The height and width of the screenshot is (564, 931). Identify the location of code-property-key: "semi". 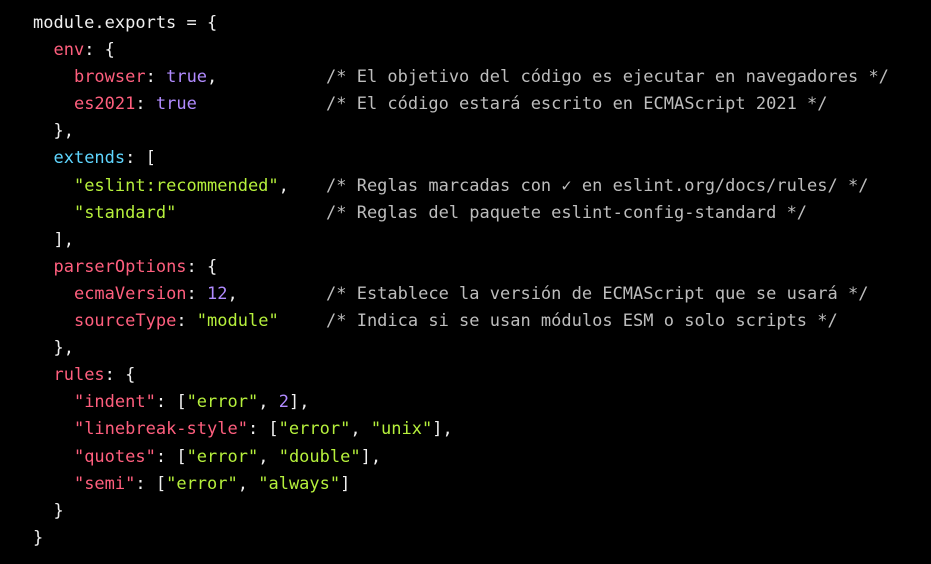
(104, 483).